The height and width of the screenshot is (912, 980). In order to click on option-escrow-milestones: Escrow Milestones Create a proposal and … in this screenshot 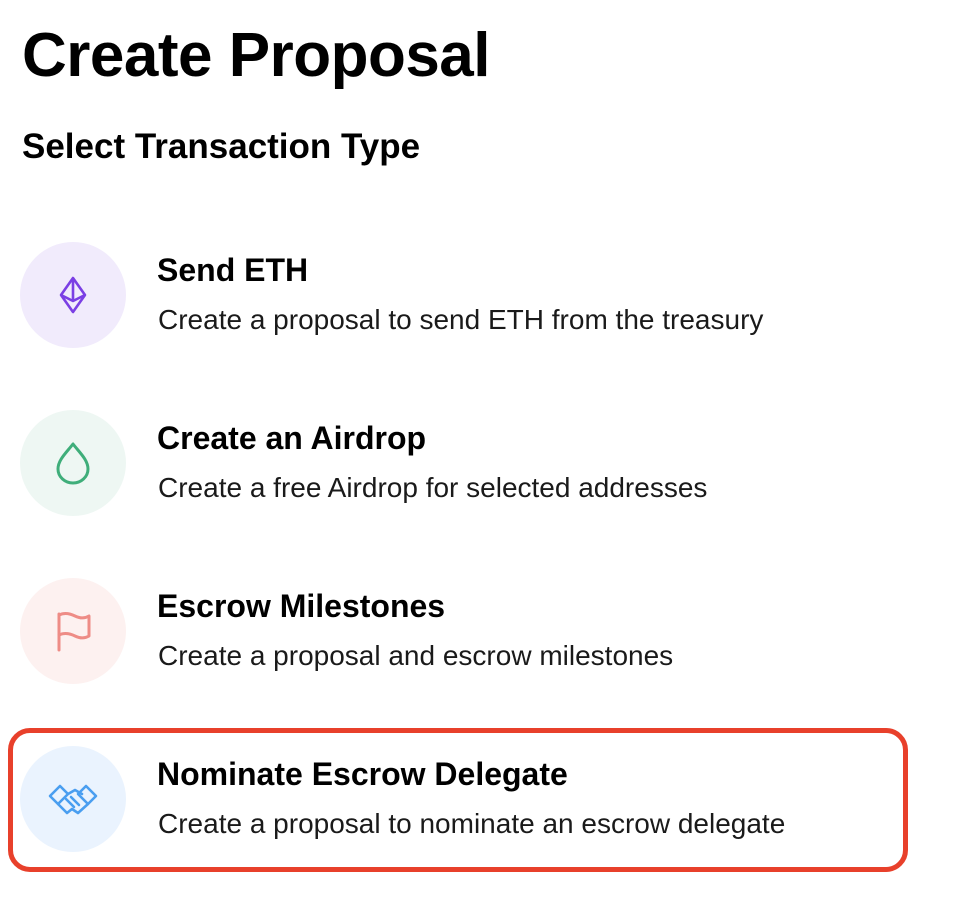, I will do `click(460, 631)`.